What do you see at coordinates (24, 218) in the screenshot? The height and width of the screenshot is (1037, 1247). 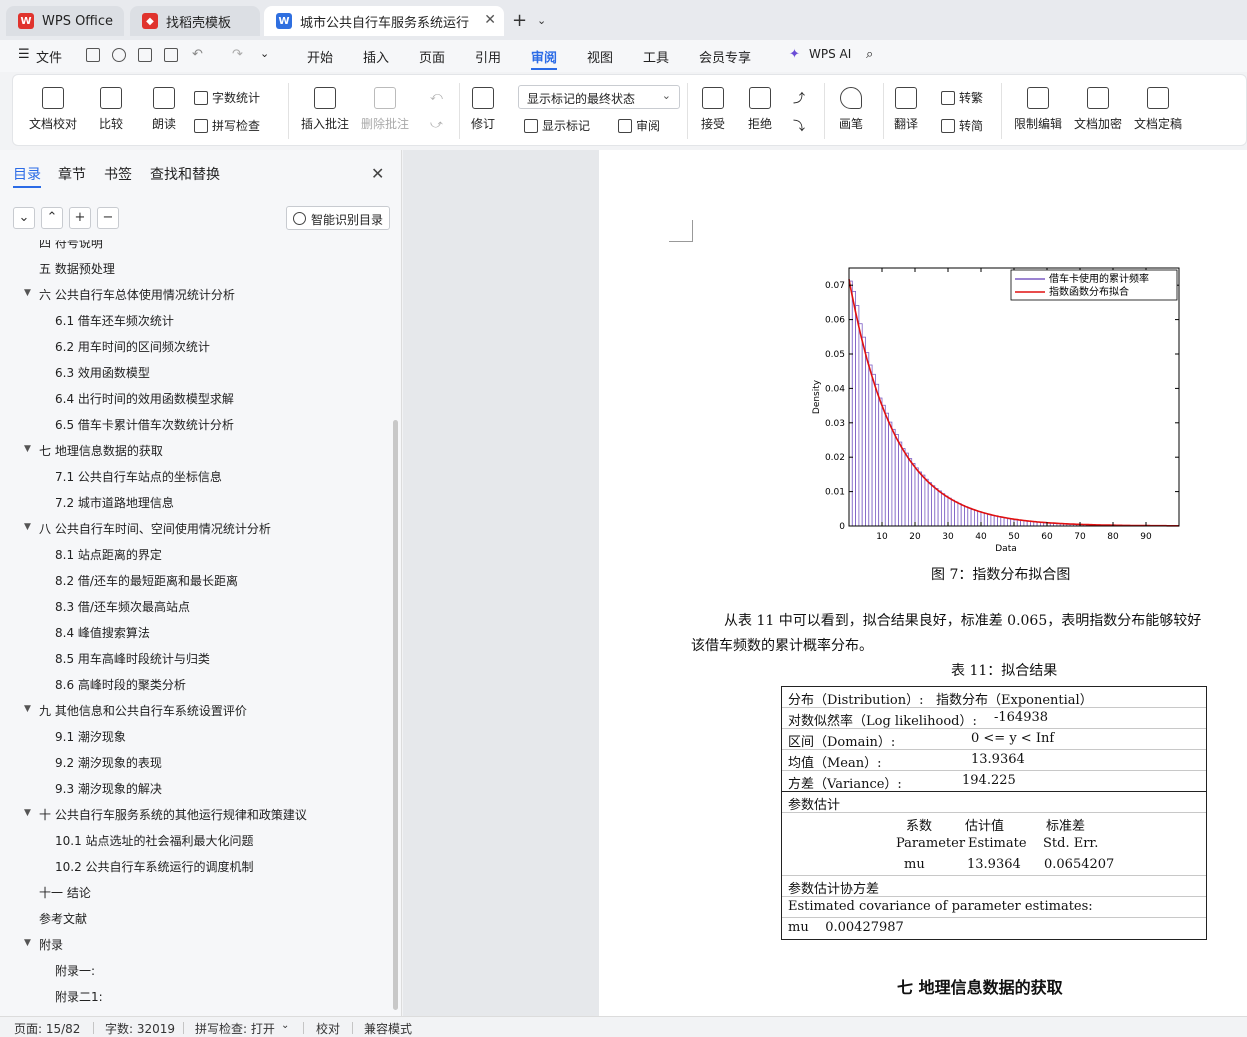 I see `expand-down-button: ⌄` at bounding box center [24, 218].